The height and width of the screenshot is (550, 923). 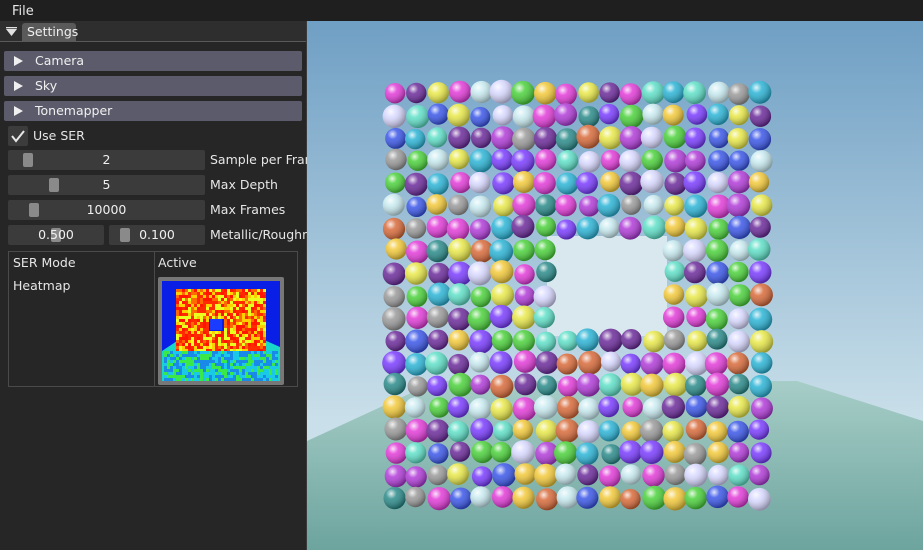 What do you see at coordinates (153, 111) in the screenshot?
I see `tonemapper-header: Tonemapper` at bounding box center [153, 111].